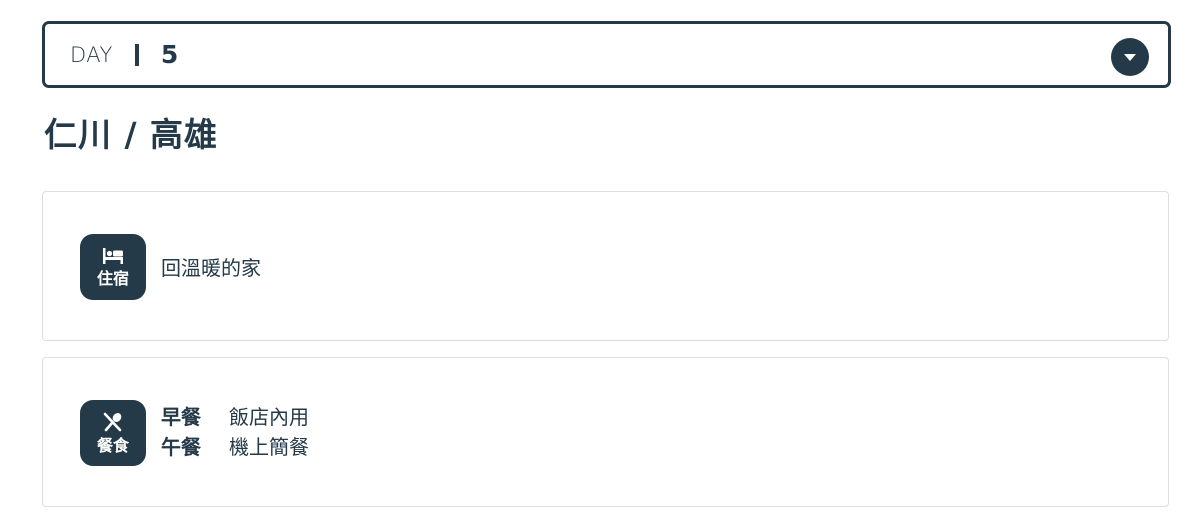 The image size is (1200, 526). What do you see at coordinates (269, 447) in the screenshot?
I see `meal-value: 機上簡餐` at bounding box center [269, 447].